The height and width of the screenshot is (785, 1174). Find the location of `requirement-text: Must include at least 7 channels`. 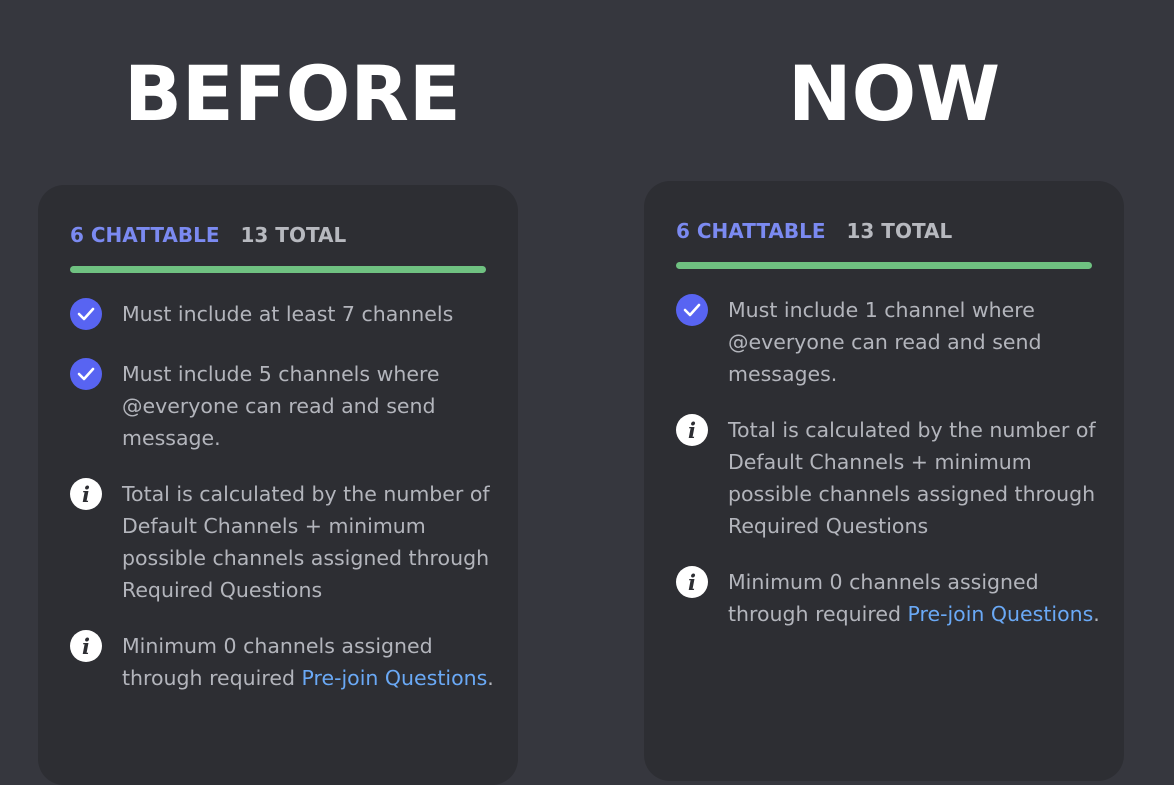

requirement-text: Must include at least 7 channels is located at coordinates (288, 314).